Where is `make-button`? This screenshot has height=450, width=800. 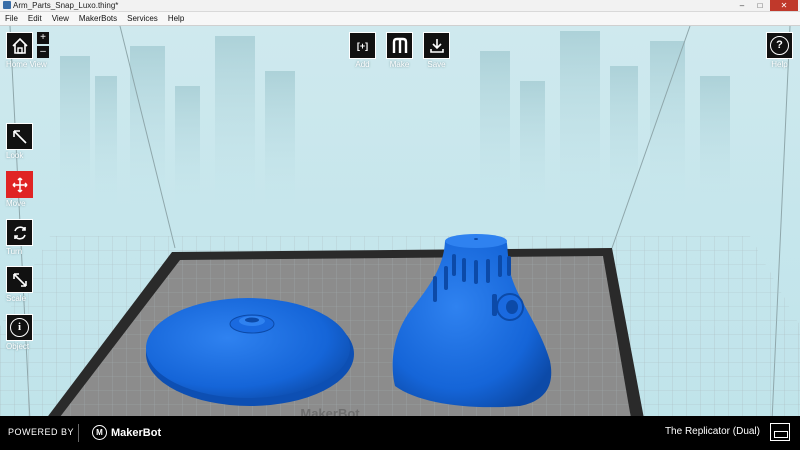
make-button is located at coordinates (399, 45).